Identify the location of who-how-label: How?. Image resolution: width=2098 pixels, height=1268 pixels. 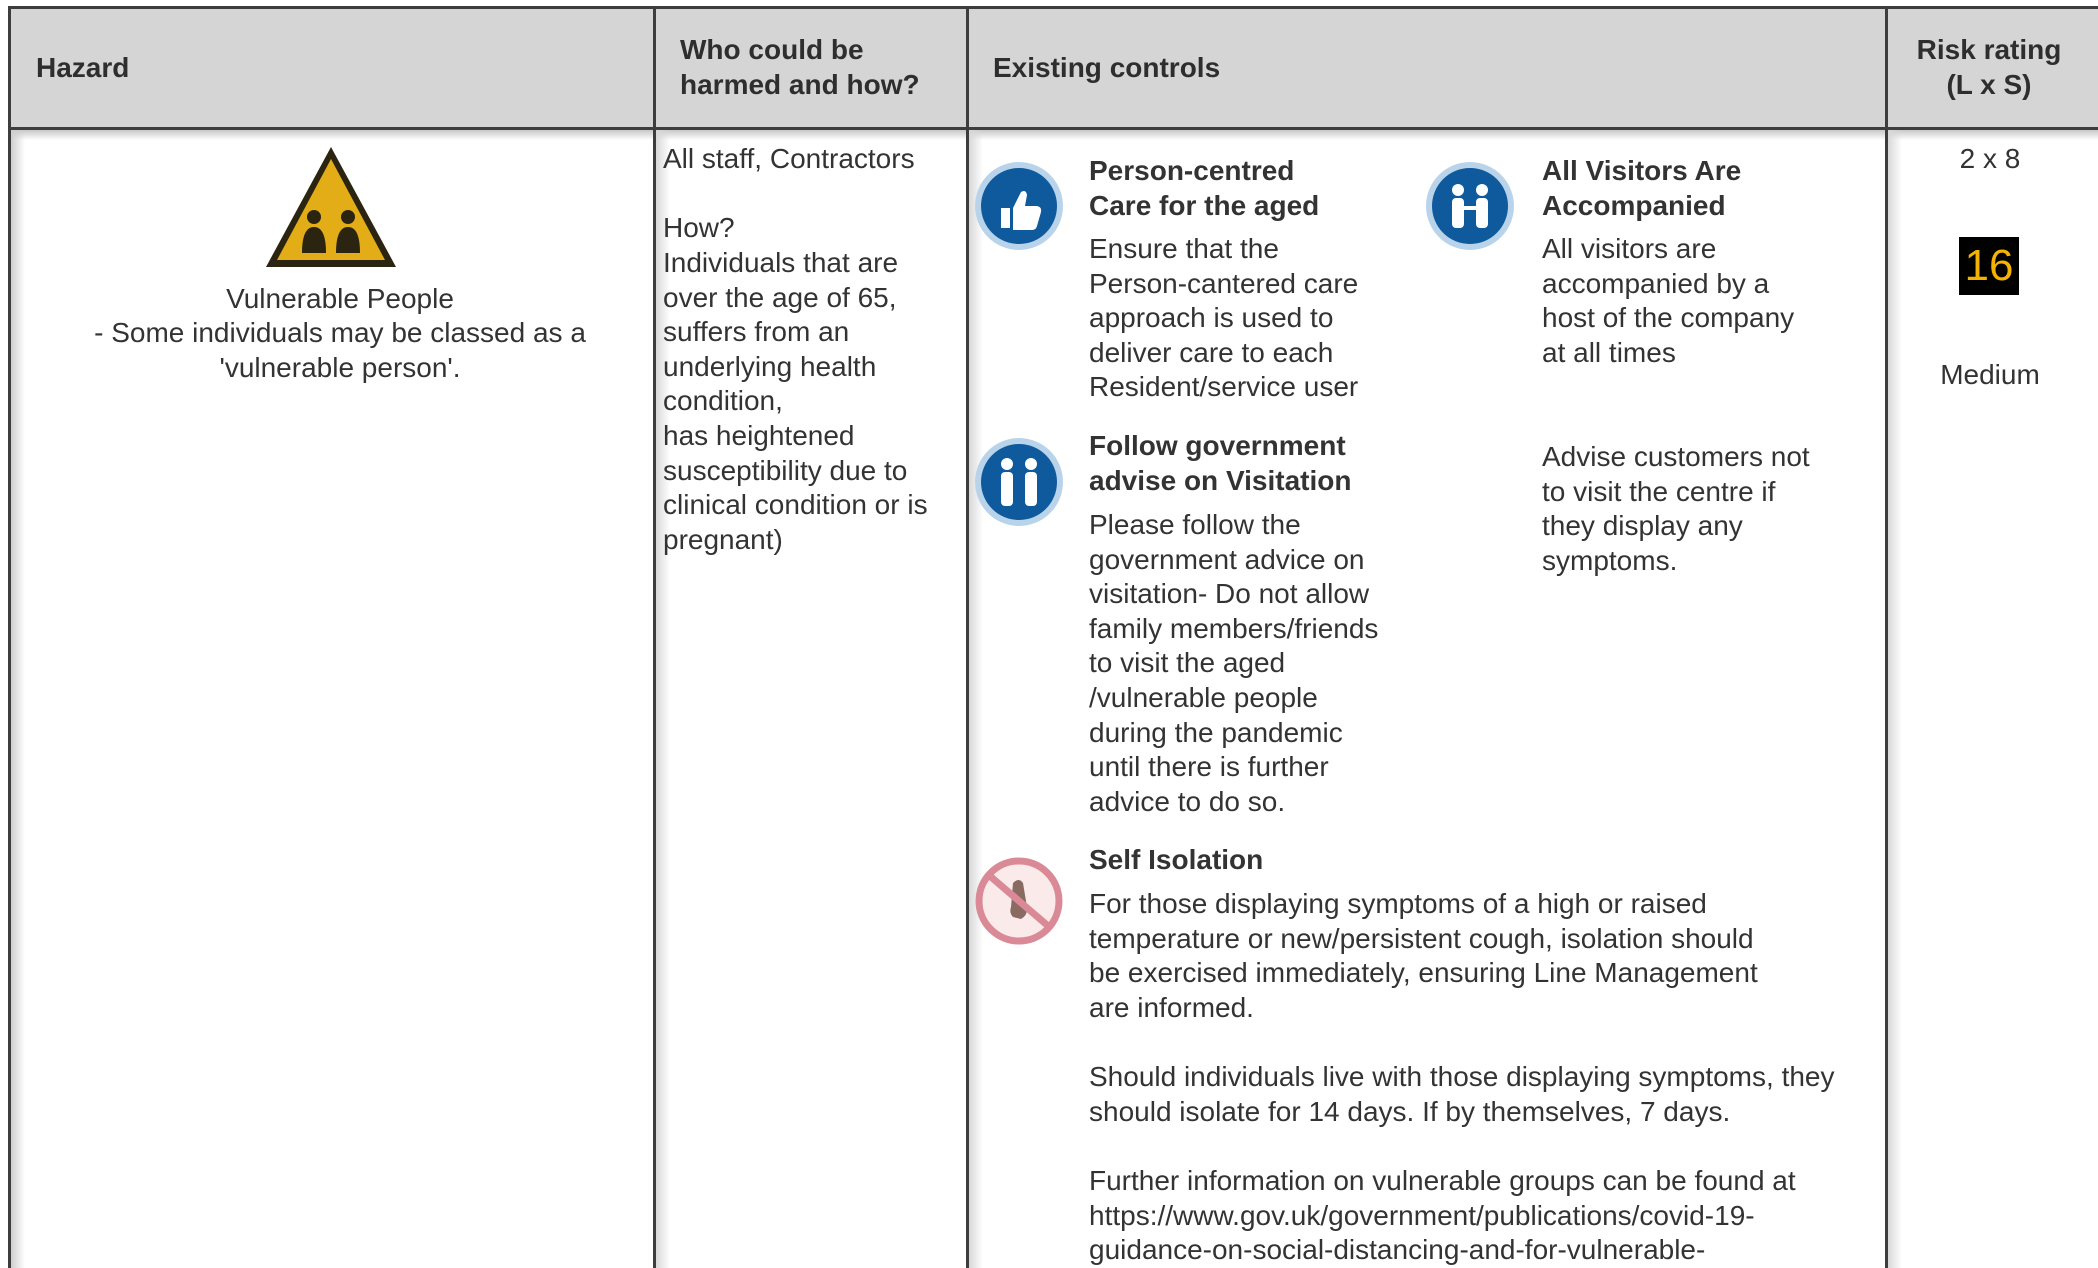
(699, 227).